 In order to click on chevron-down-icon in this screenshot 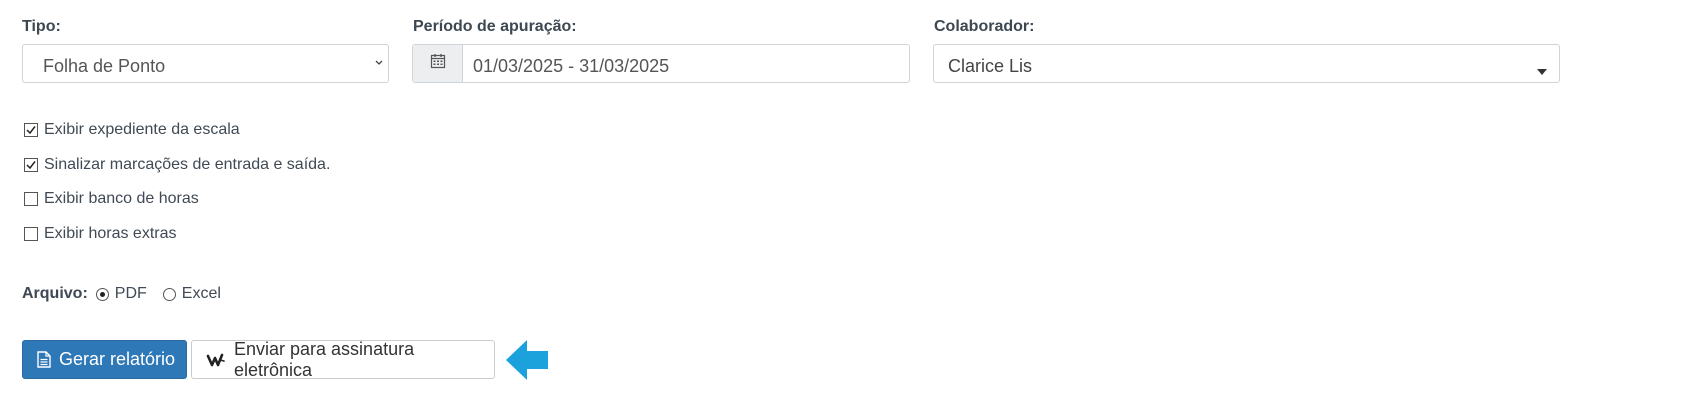, I will do `click(379, 65)`.